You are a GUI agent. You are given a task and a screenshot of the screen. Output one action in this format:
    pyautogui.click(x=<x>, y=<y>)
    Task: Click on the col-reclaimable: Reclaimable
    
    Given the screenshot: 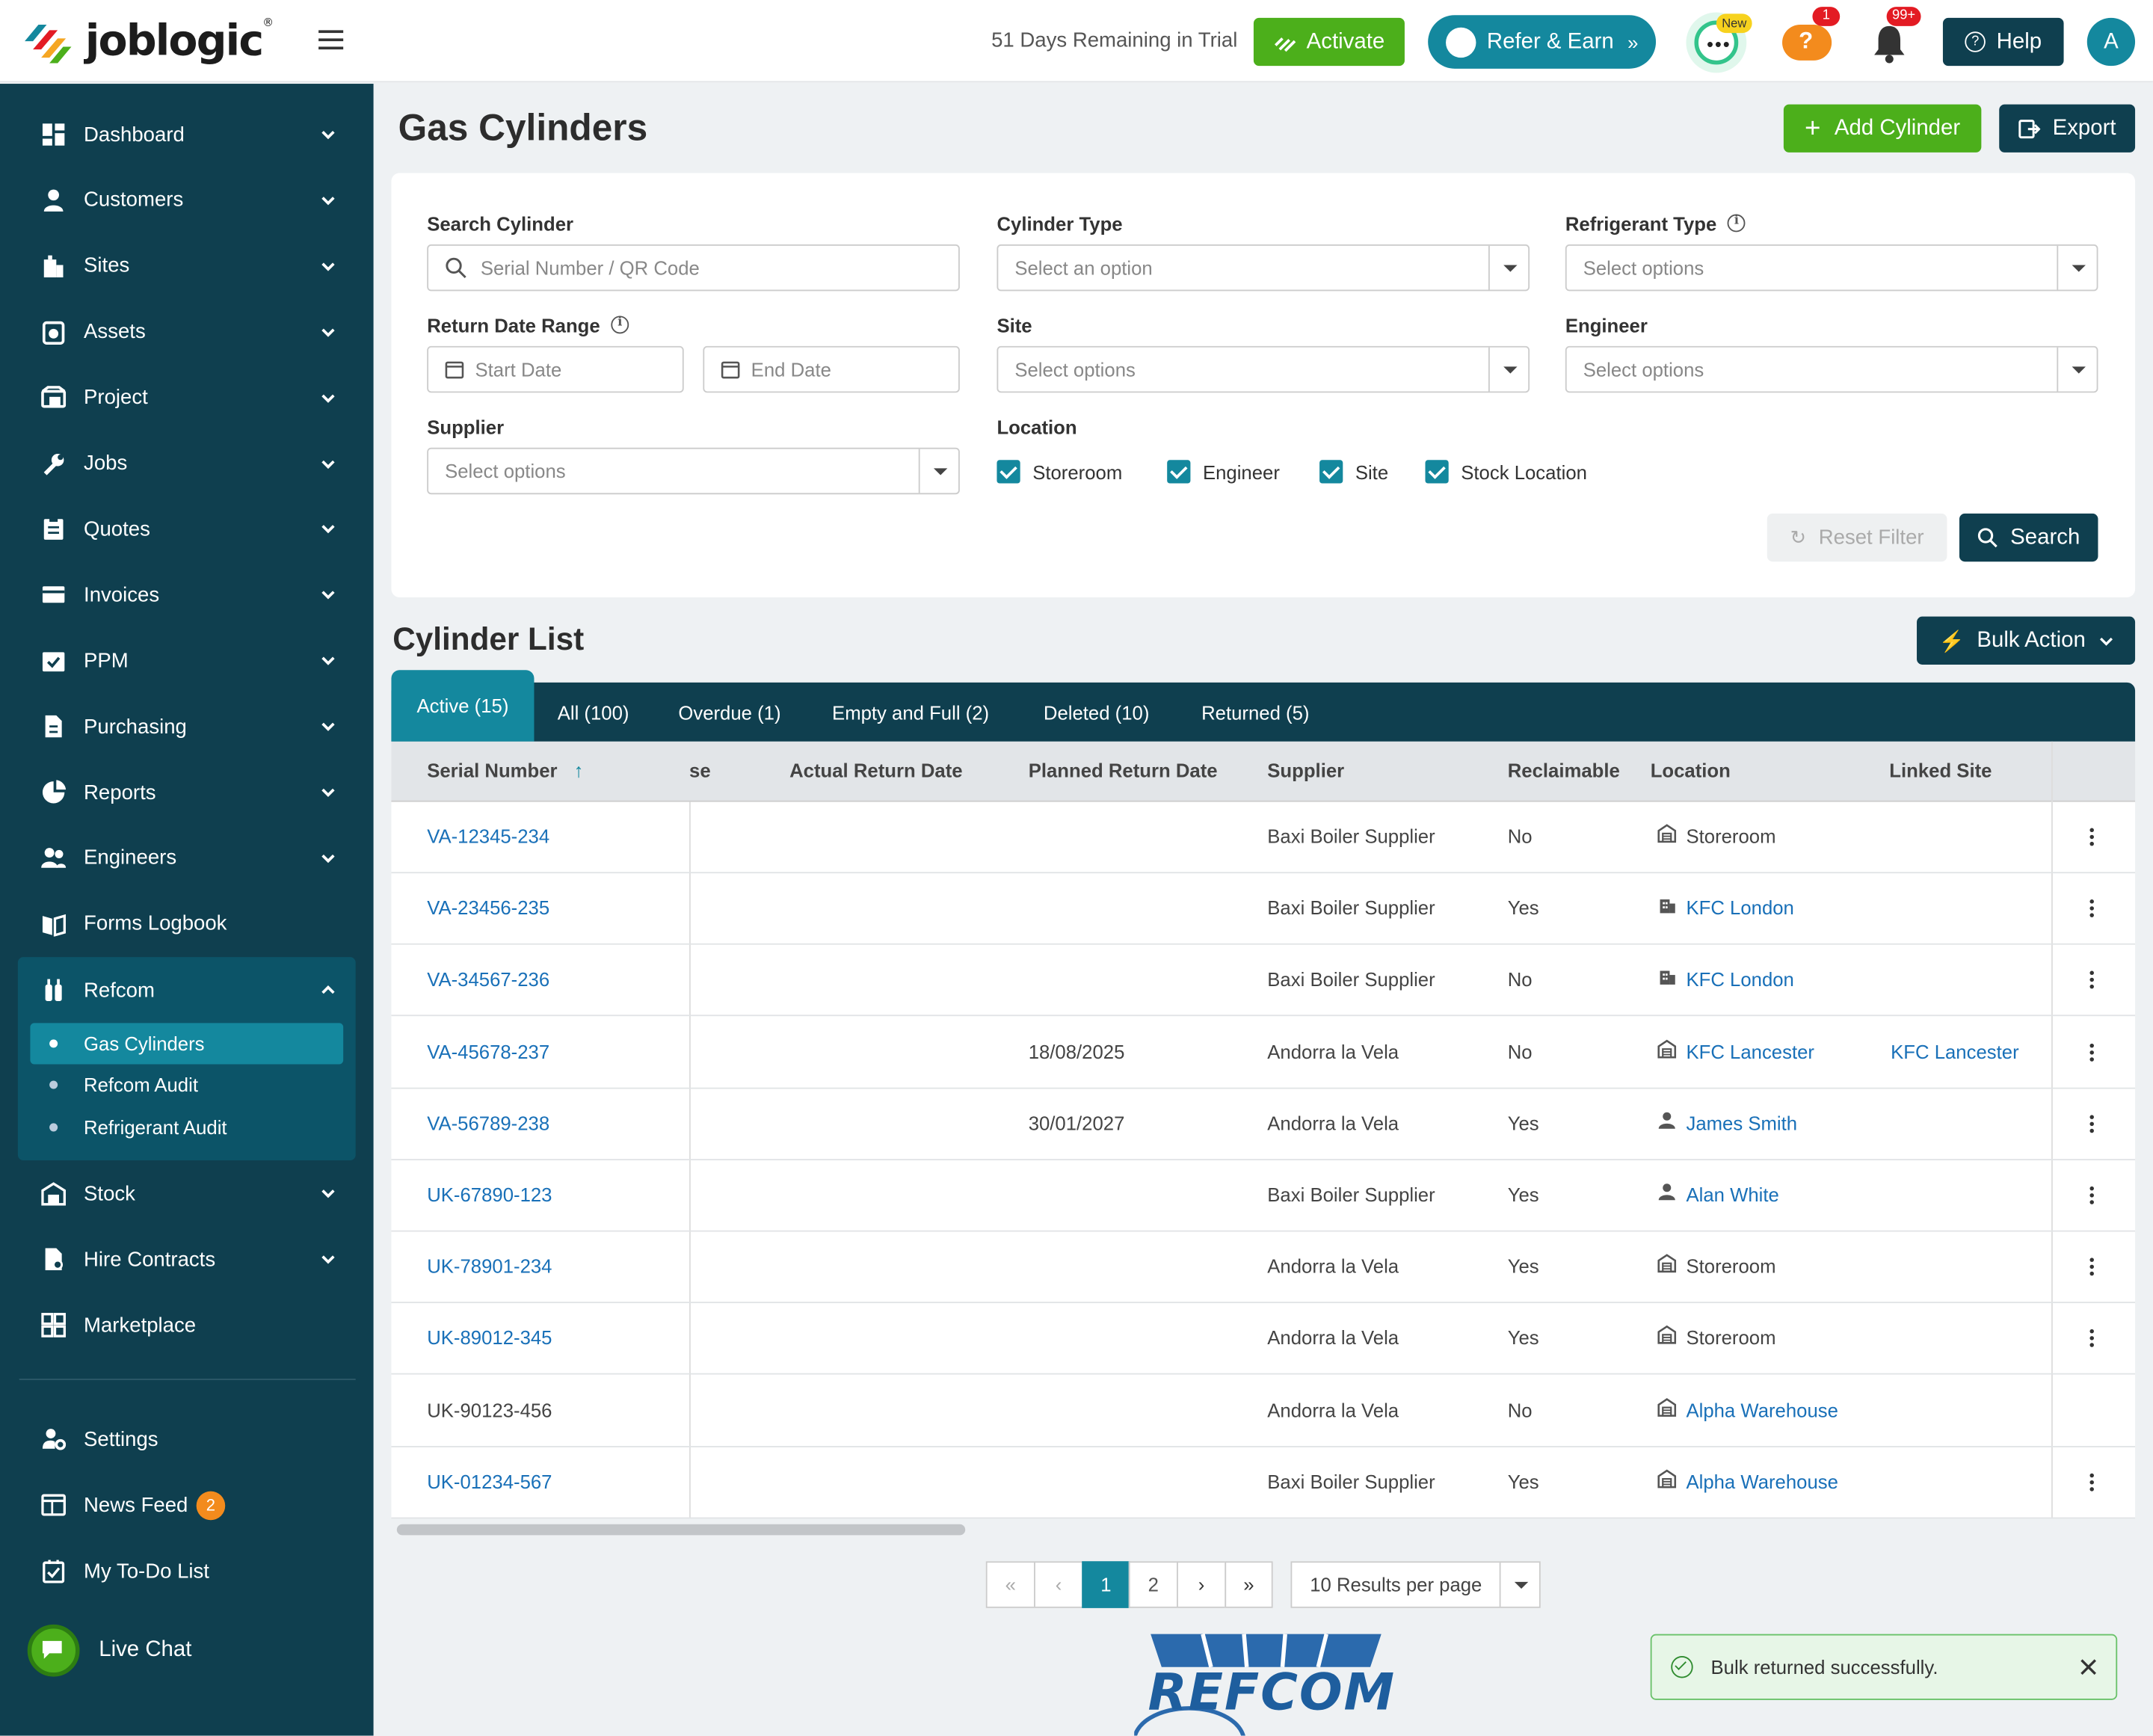 What is the action you would take?
    pyautogui.click(x=1564, y=770)
    